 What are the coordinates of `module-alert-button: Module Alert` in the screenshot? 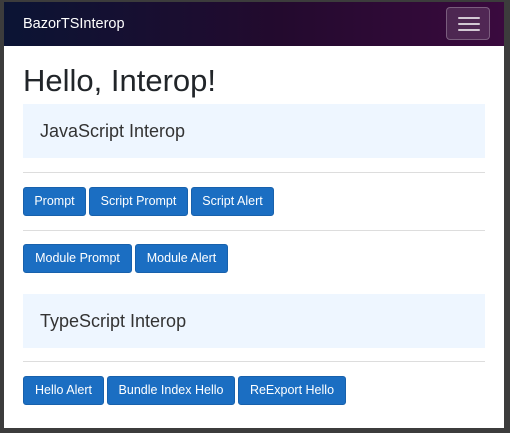 It's located at (181, 258).